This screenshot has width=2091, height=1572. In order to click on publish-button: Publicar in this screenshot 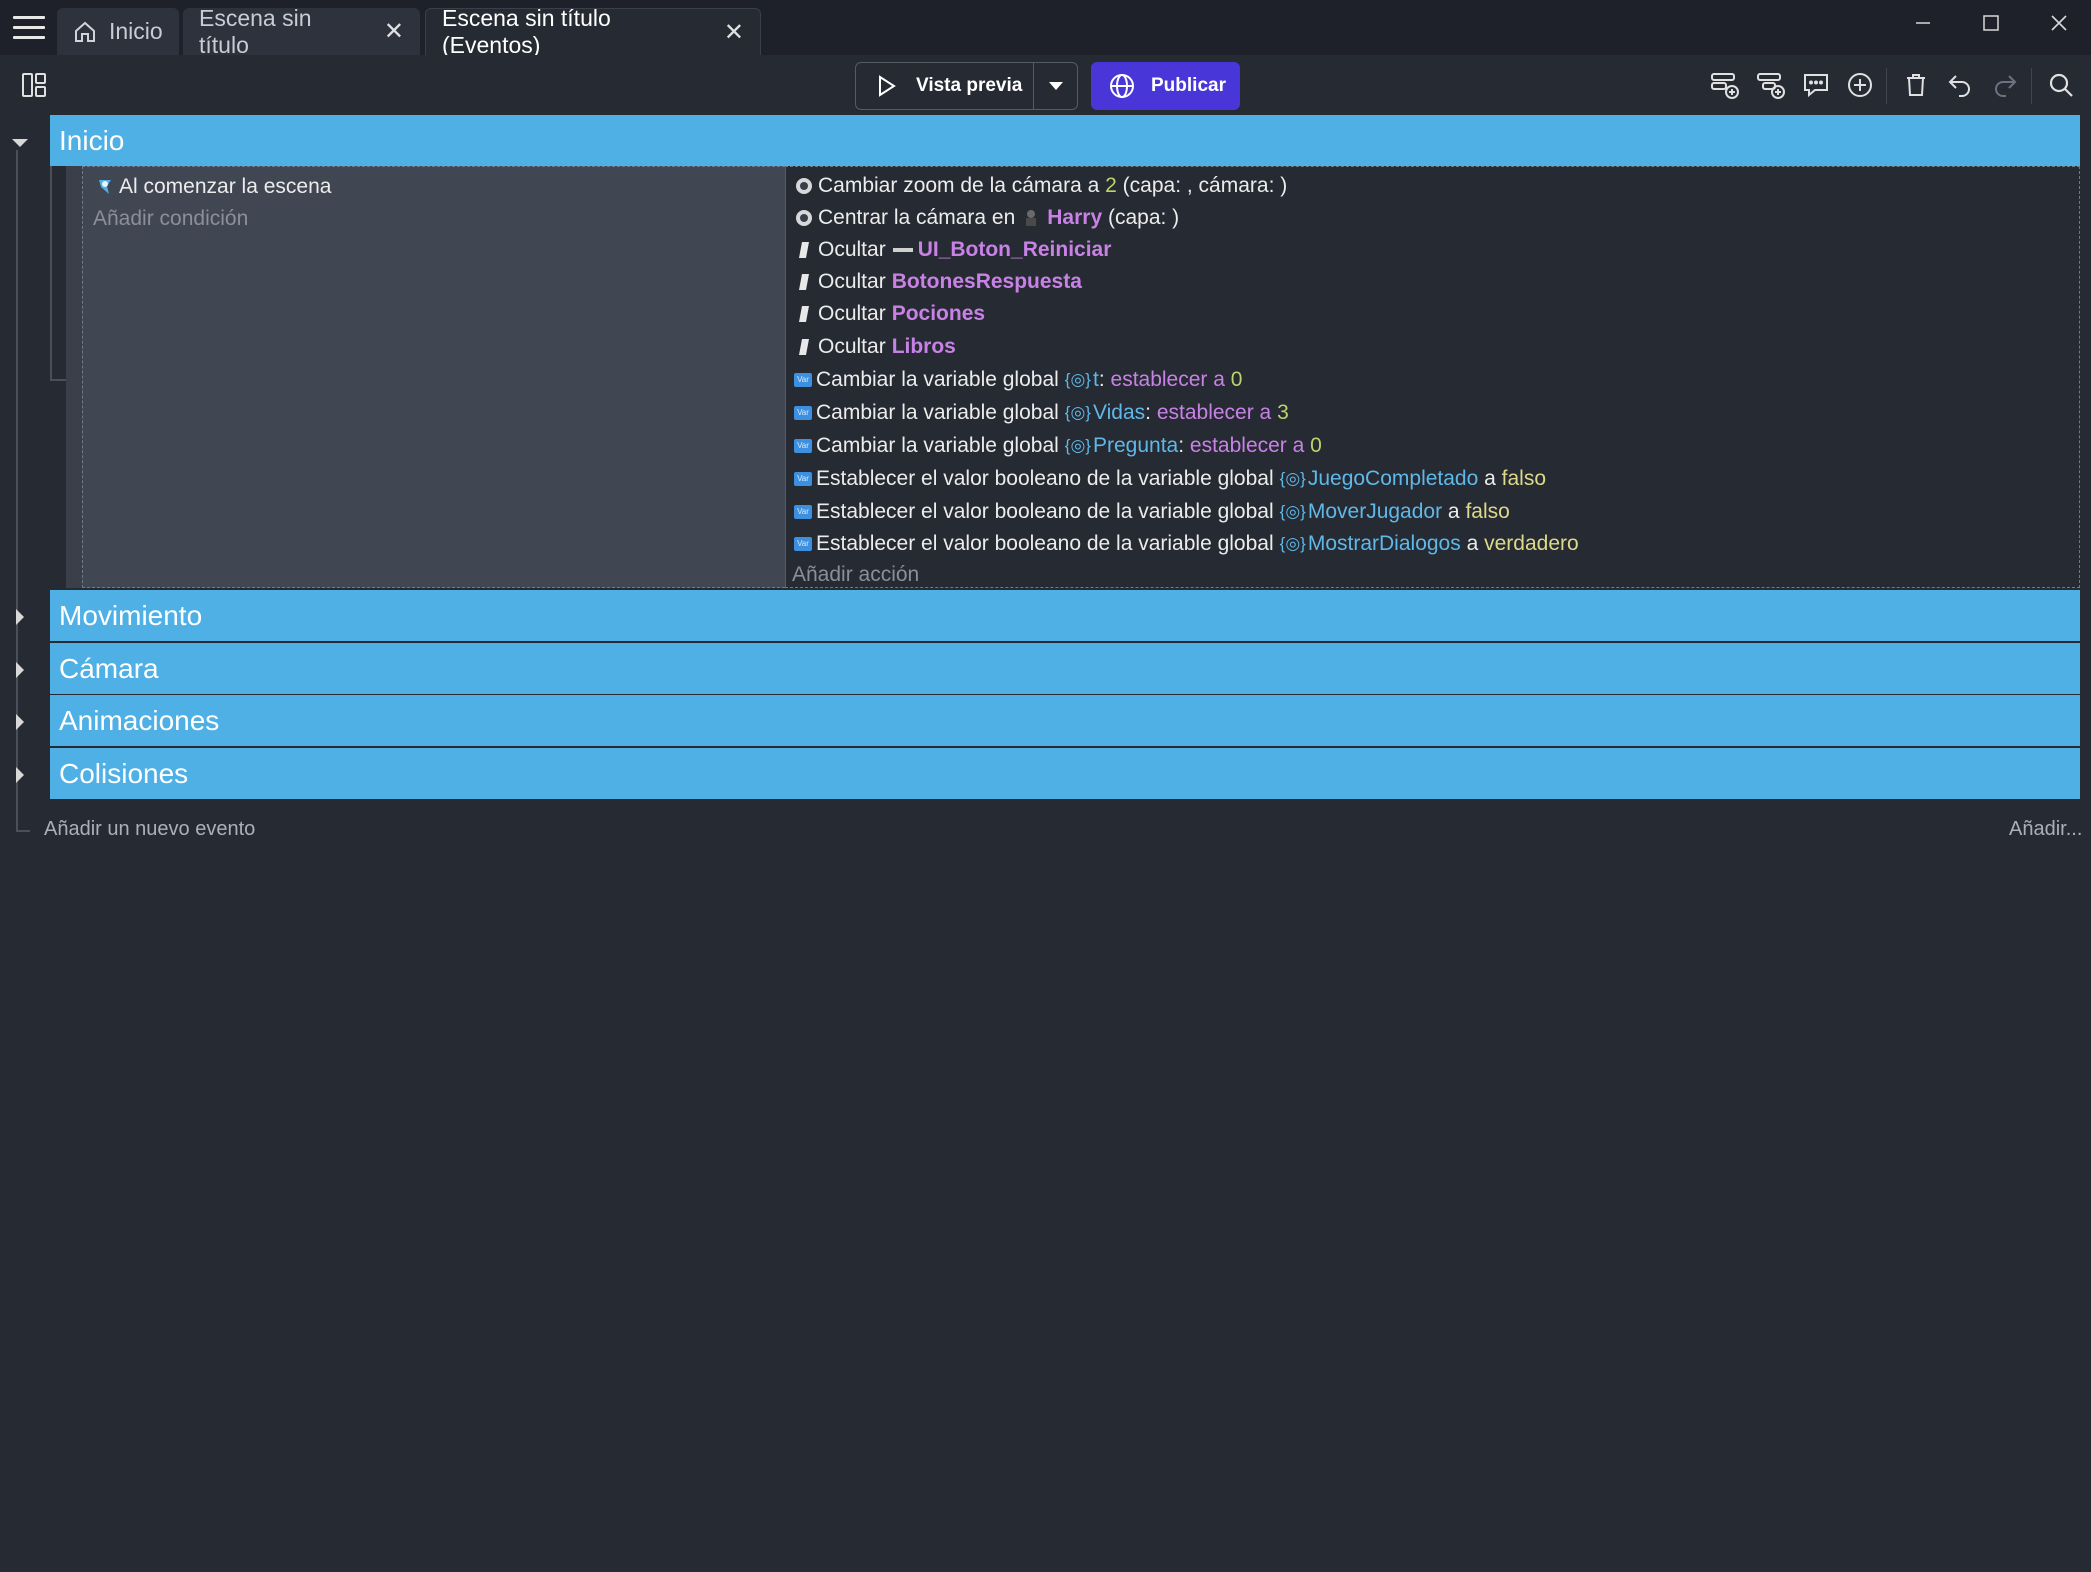, I will do `click(1165, 86)`.